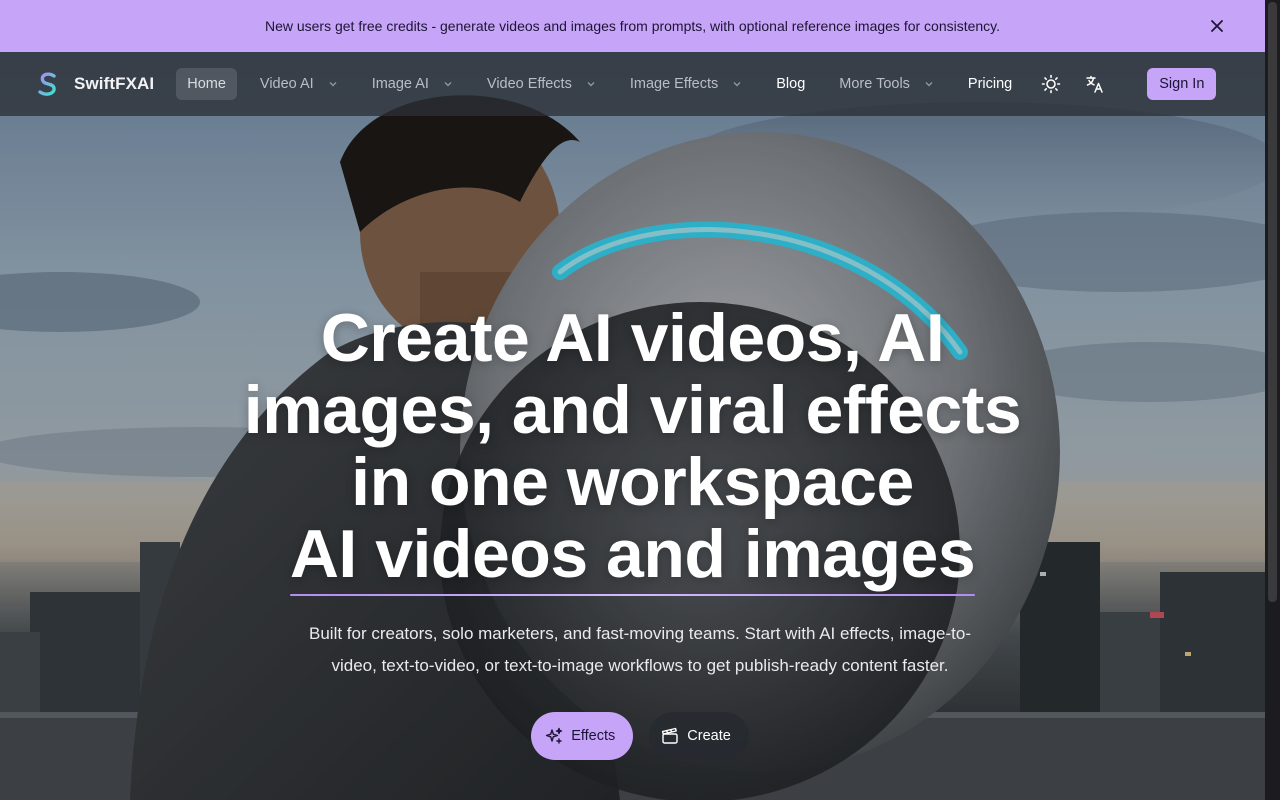 This screenshot has height=800, width=1280. I want to click on headline-line: in one workspace, so click(632, 482).